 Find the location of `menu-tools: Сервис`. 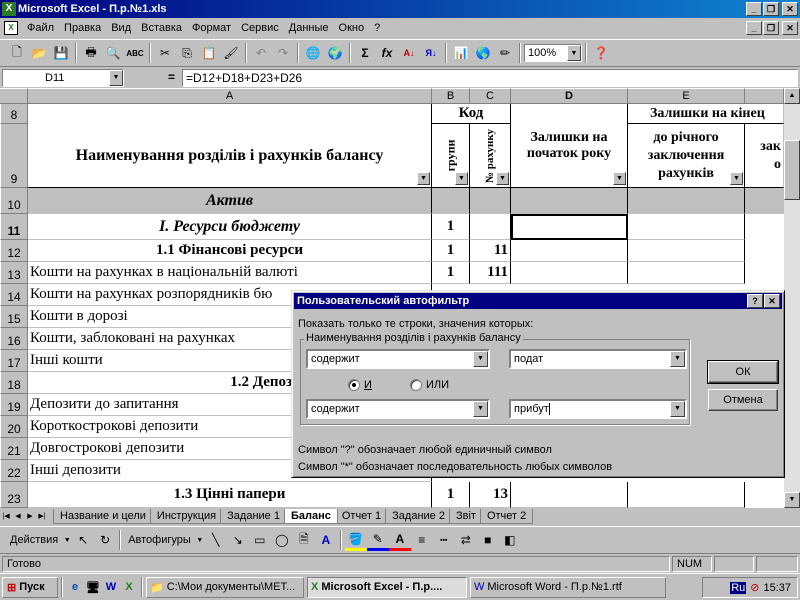

menu-tools: Сервис is located at coordinates (260, 28).